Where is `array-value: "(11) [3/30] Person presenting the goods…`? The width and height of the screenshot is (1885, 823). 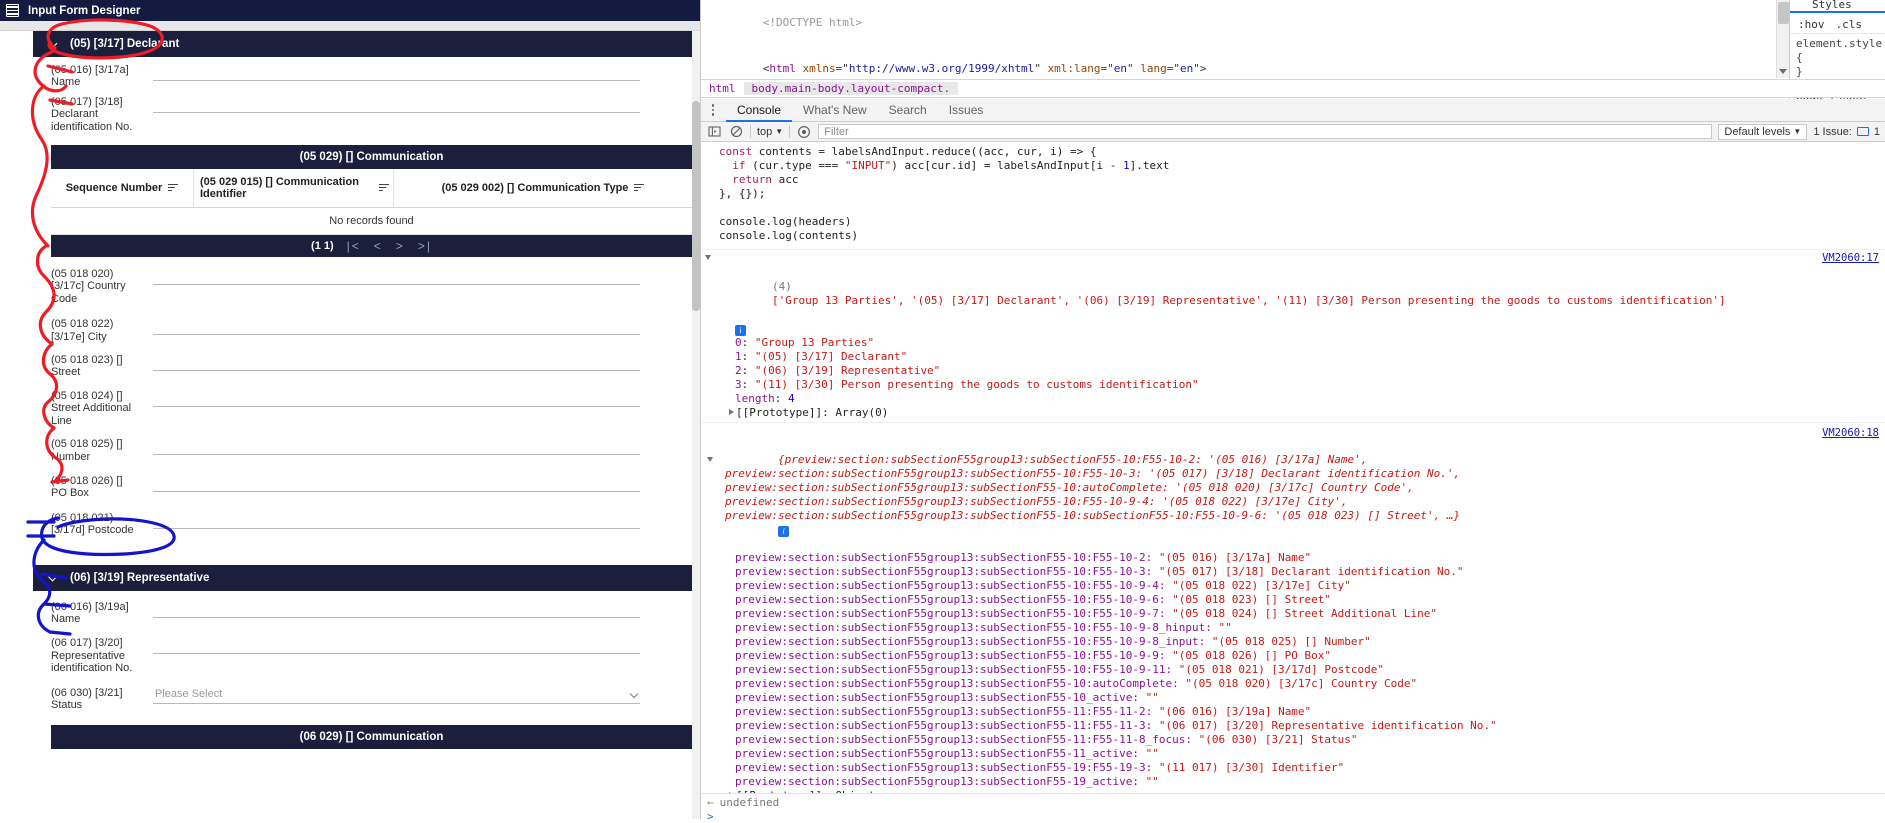 array-value: "(11) [3/30] Person presenting the goods… is located at coordinates (976, 384).